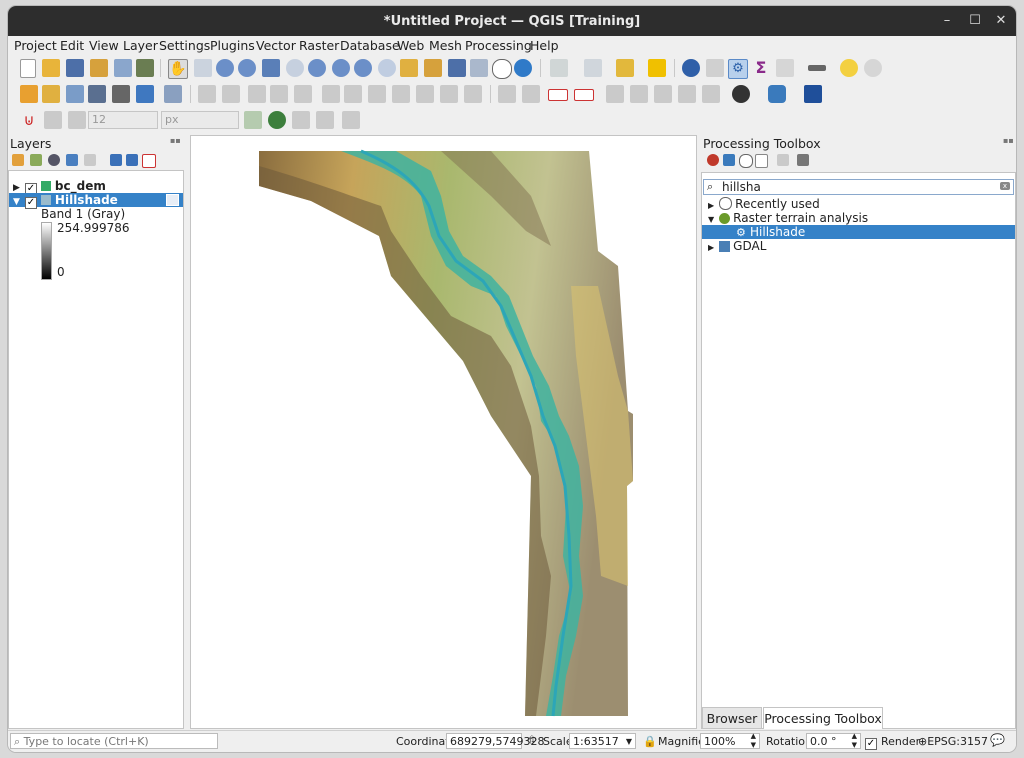 The width and height of the screenshot is (1024, 758). Describe the element at coordinates (625, 68) in the screenshot. I see `deselect-features-icon` at that location.